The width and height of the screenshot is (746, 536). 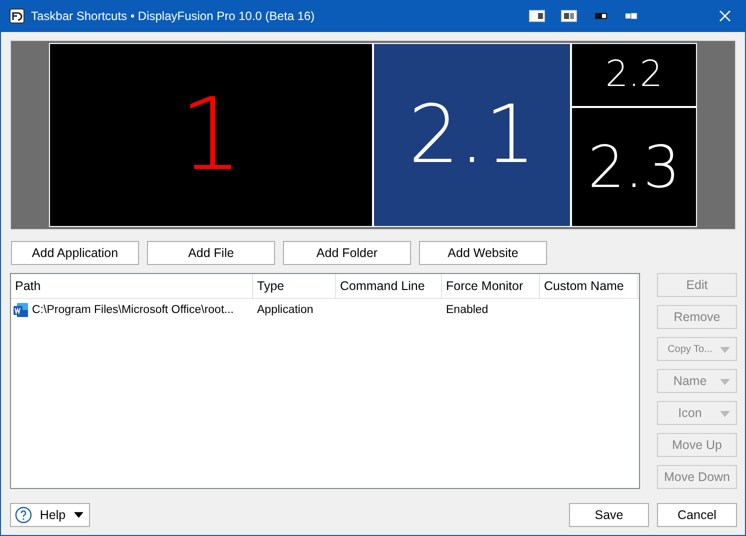 I want to click on column-header: Force Monitor, so click(x=491, y=286).